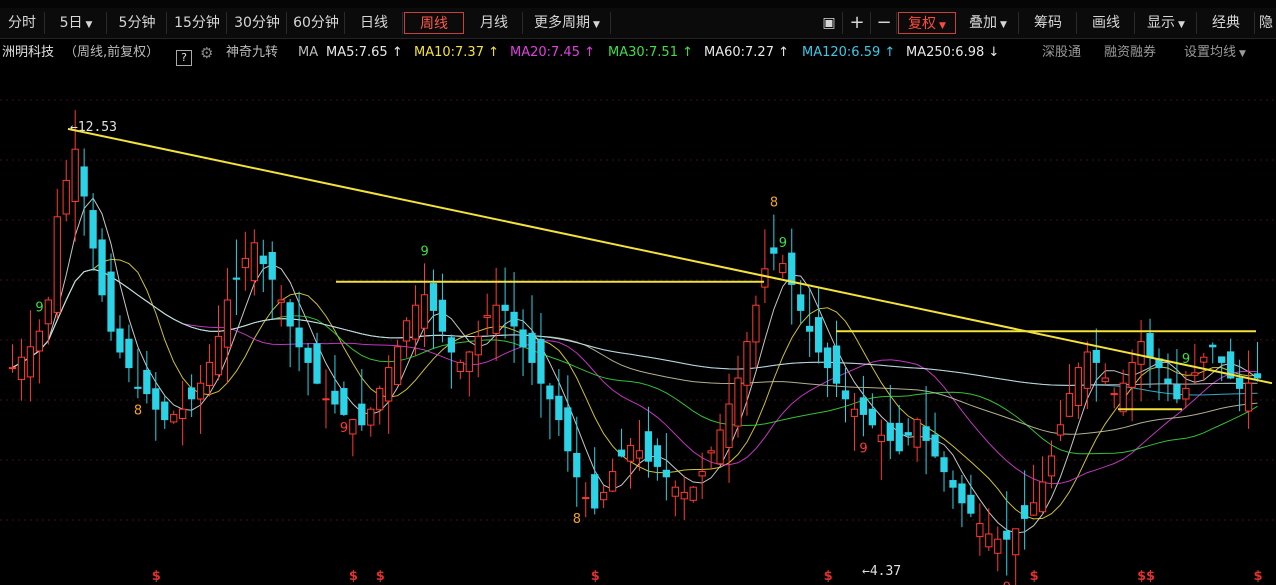  Describe the element at coordinates (638, 4) in the screenshot. I see `top-strip` at that location.